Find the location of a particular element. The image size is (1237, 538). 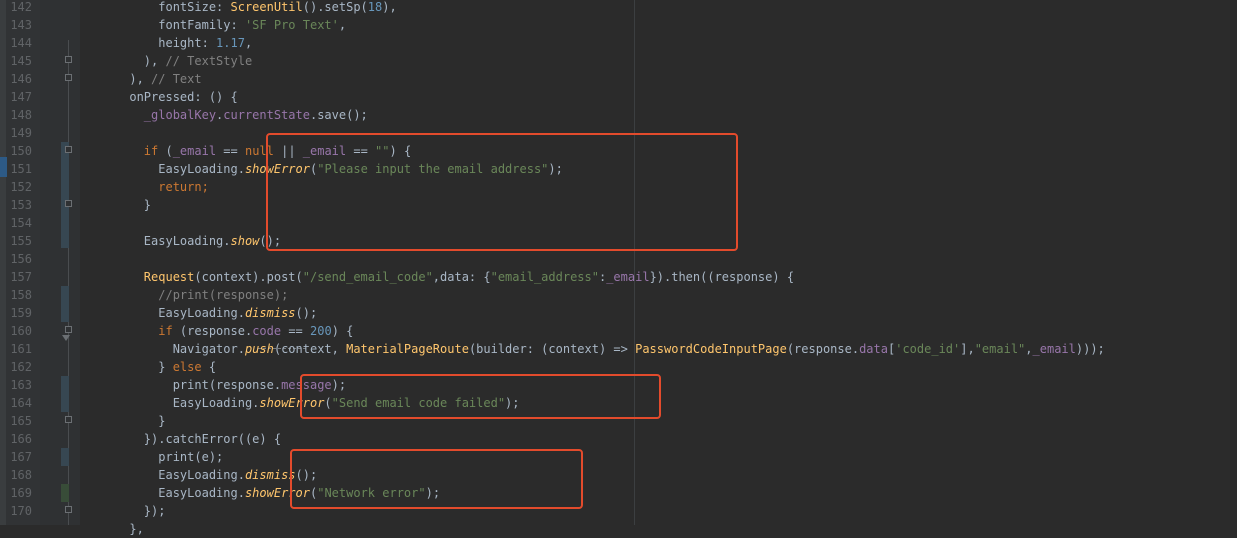

code-text: _globalKey.currentState.save(); is located at coordinates (227, 115).